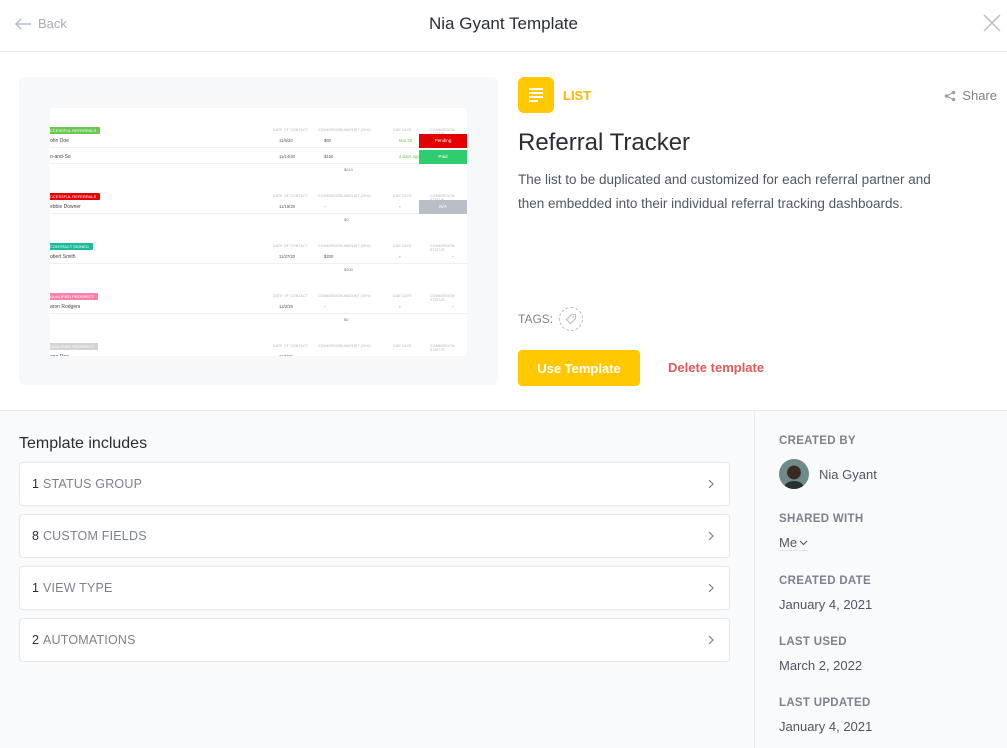 This screenshot has width=1007, height=748. I want to click on include-count: 2, so click(35, 640).